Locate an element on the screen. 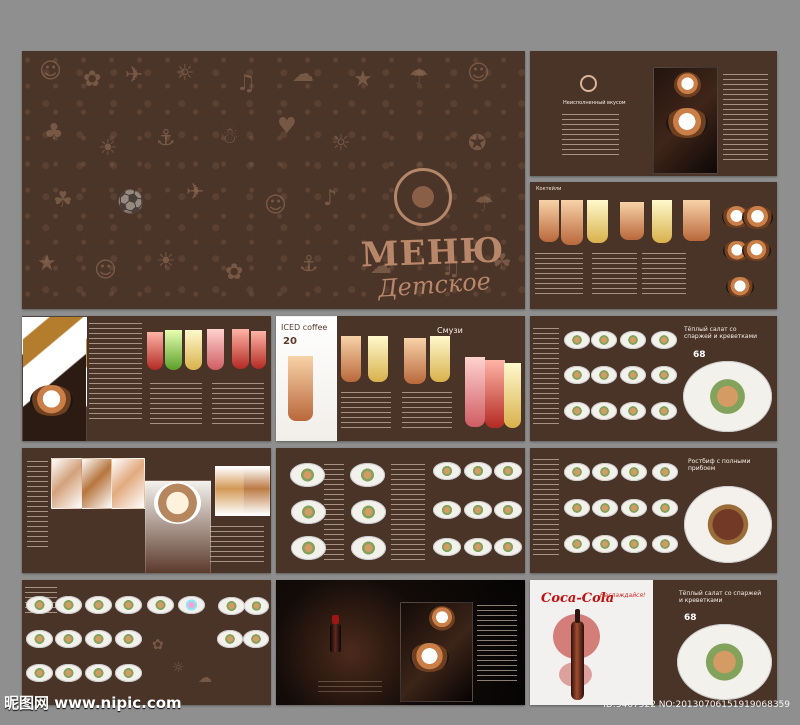  doodle-icon: ★ is located at coordinates (47, 263).